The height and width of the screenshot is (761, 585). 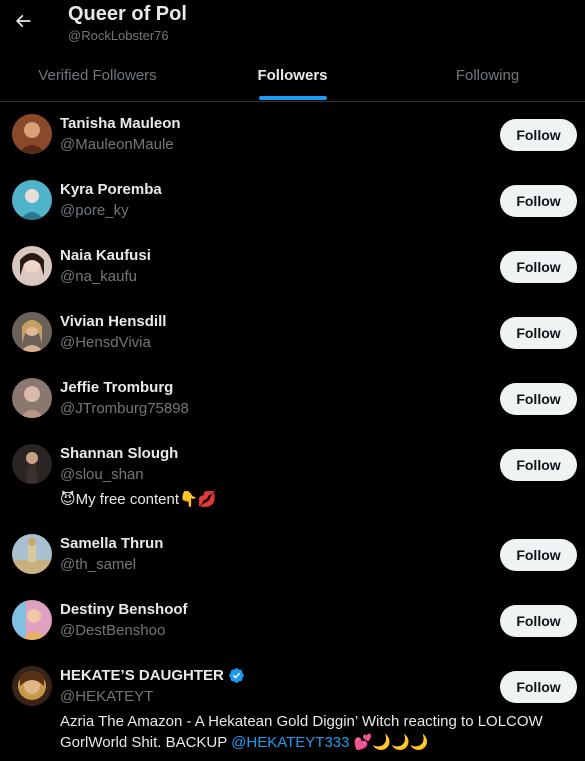 What do you see at coordinates (118, 35) in the screenshot?
I see `page-handle: @RockLobster76` at bounding box center [118, 35].